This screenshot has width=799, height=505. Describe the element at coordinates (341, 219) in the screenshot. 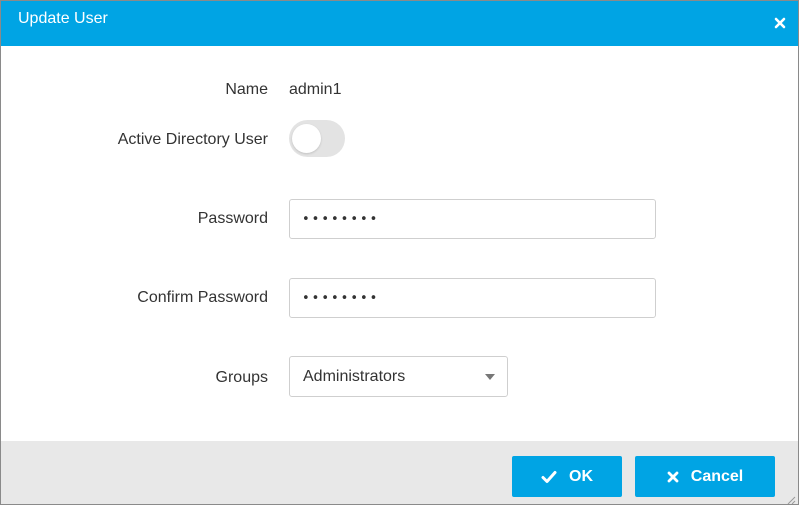

I see `password-value: ••••••••` at that location.